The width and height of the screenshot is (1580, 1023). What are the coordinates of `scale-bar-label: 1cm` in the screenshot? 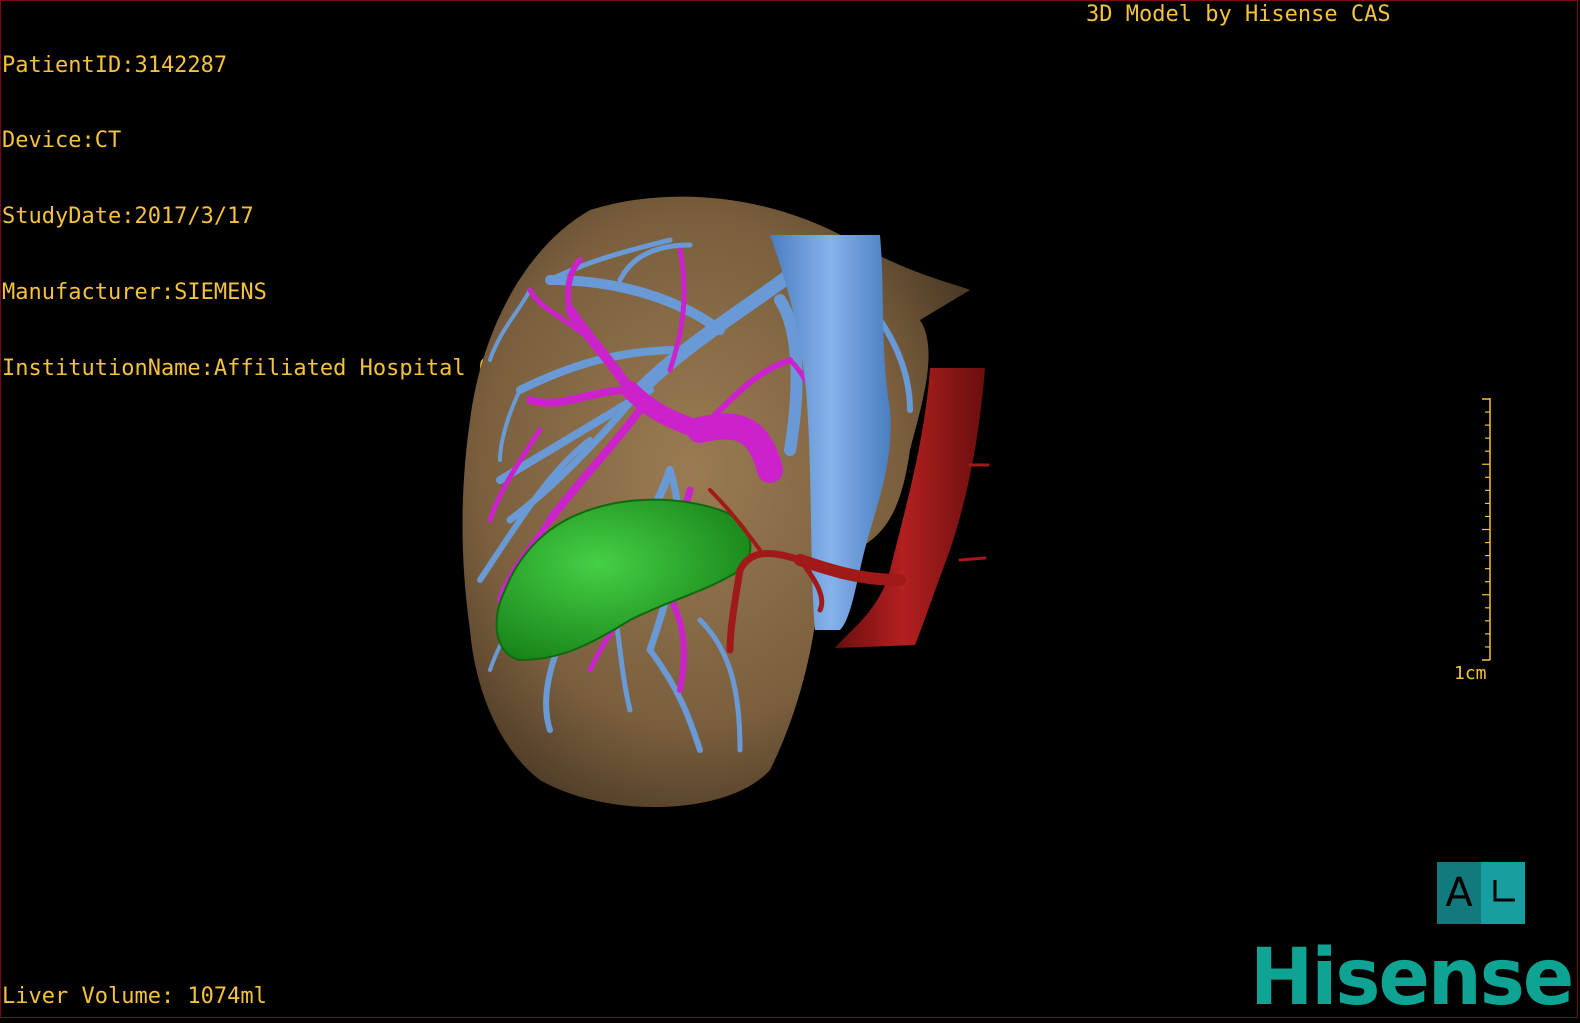 It's located at (1470, 673).